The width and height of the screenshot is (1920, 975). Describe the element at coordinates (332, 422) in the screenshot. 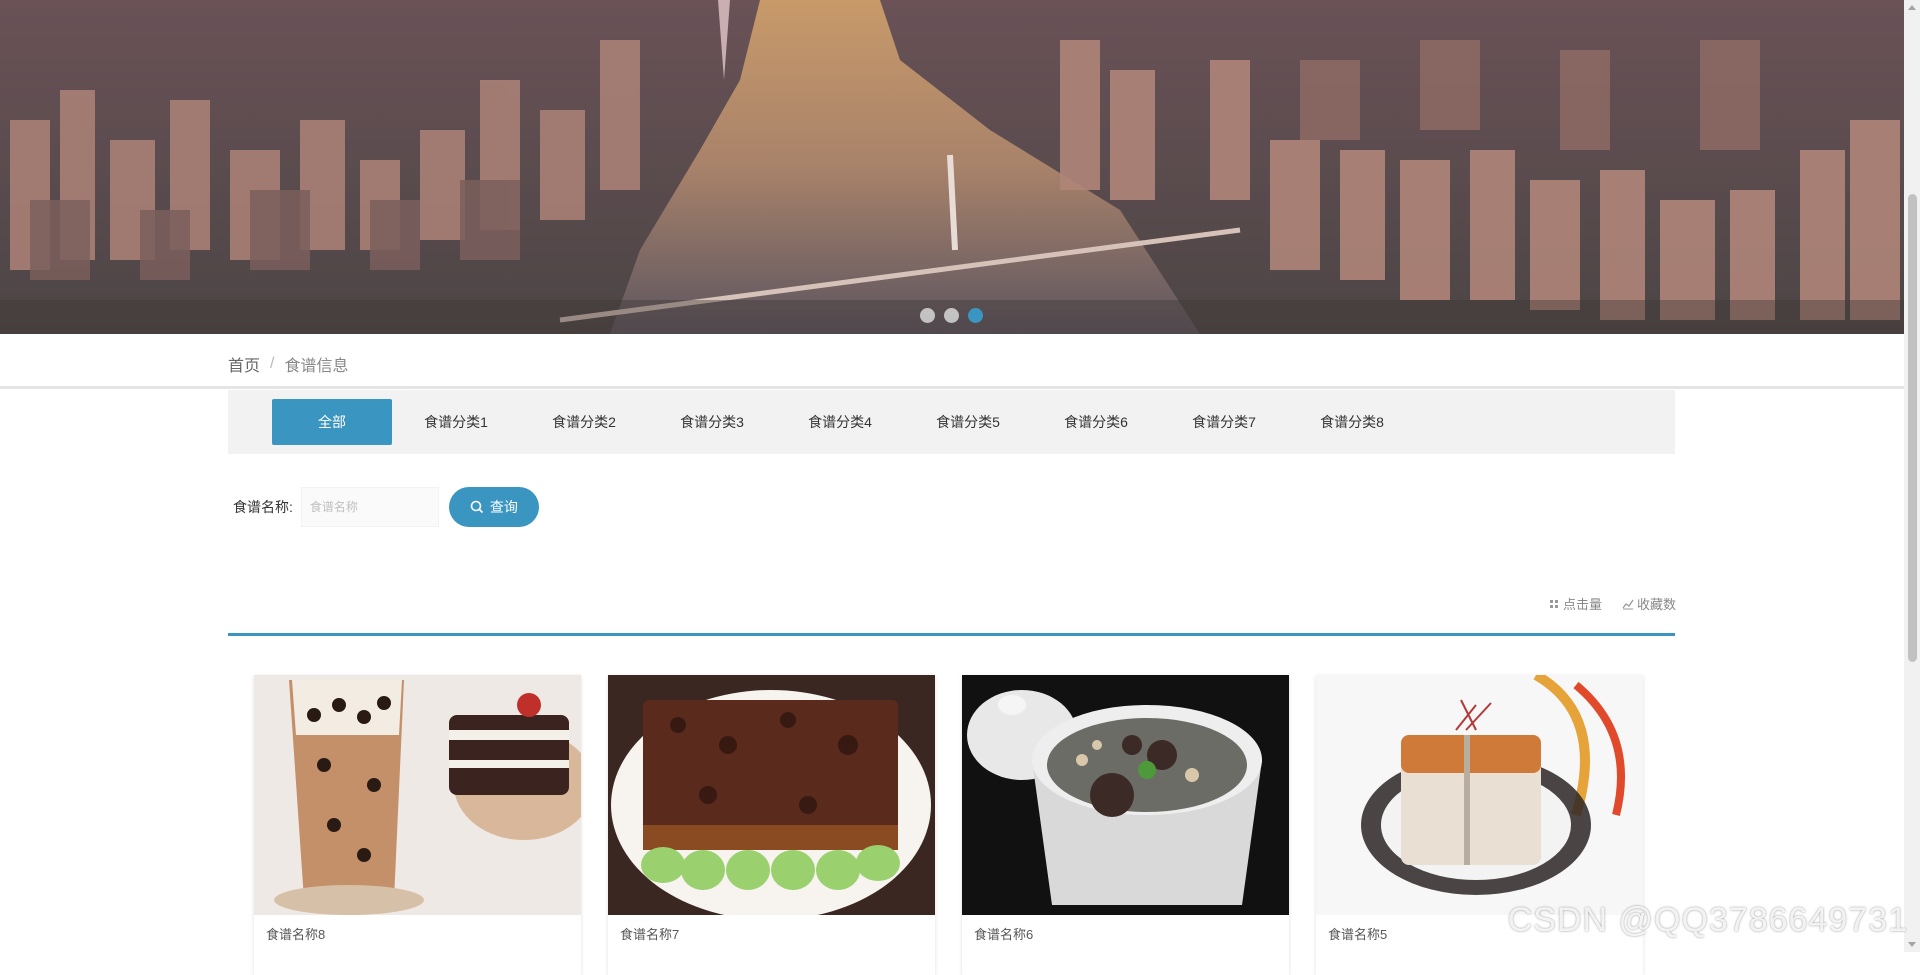

I see `category-tab-all: 全部` at that location.